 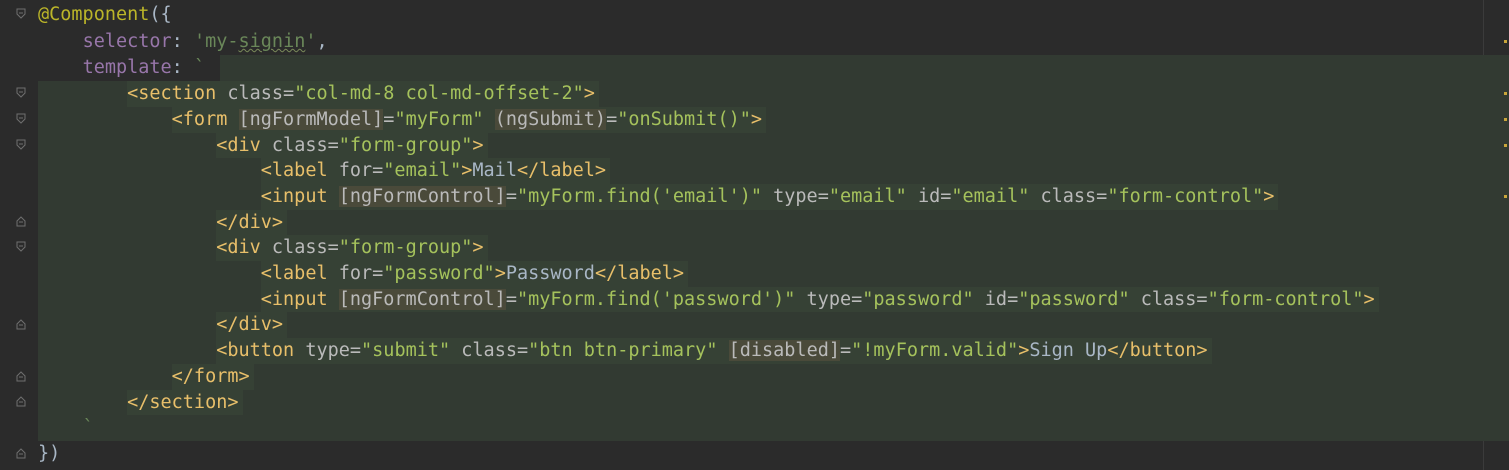 What do you see at coordinates (255, 350) in the screenshot?
I see `html-tag: <button` at bounding box center [255, 350].